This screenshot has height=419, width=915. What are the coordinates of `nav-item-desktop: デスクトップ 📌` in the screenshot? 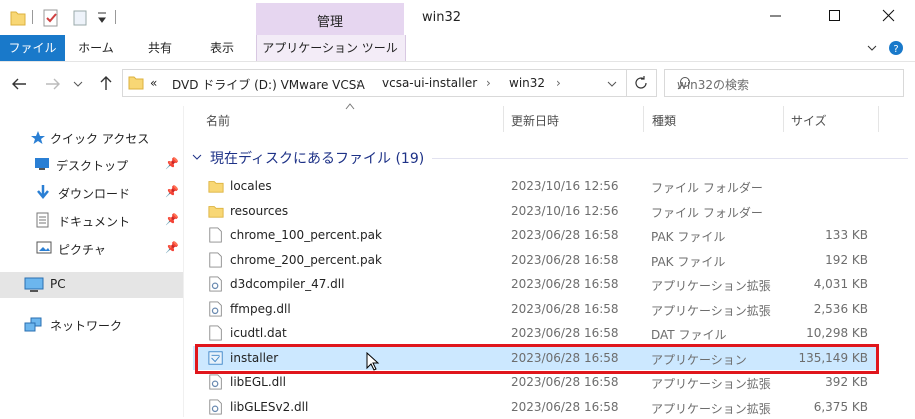 It's located at (91, 165).